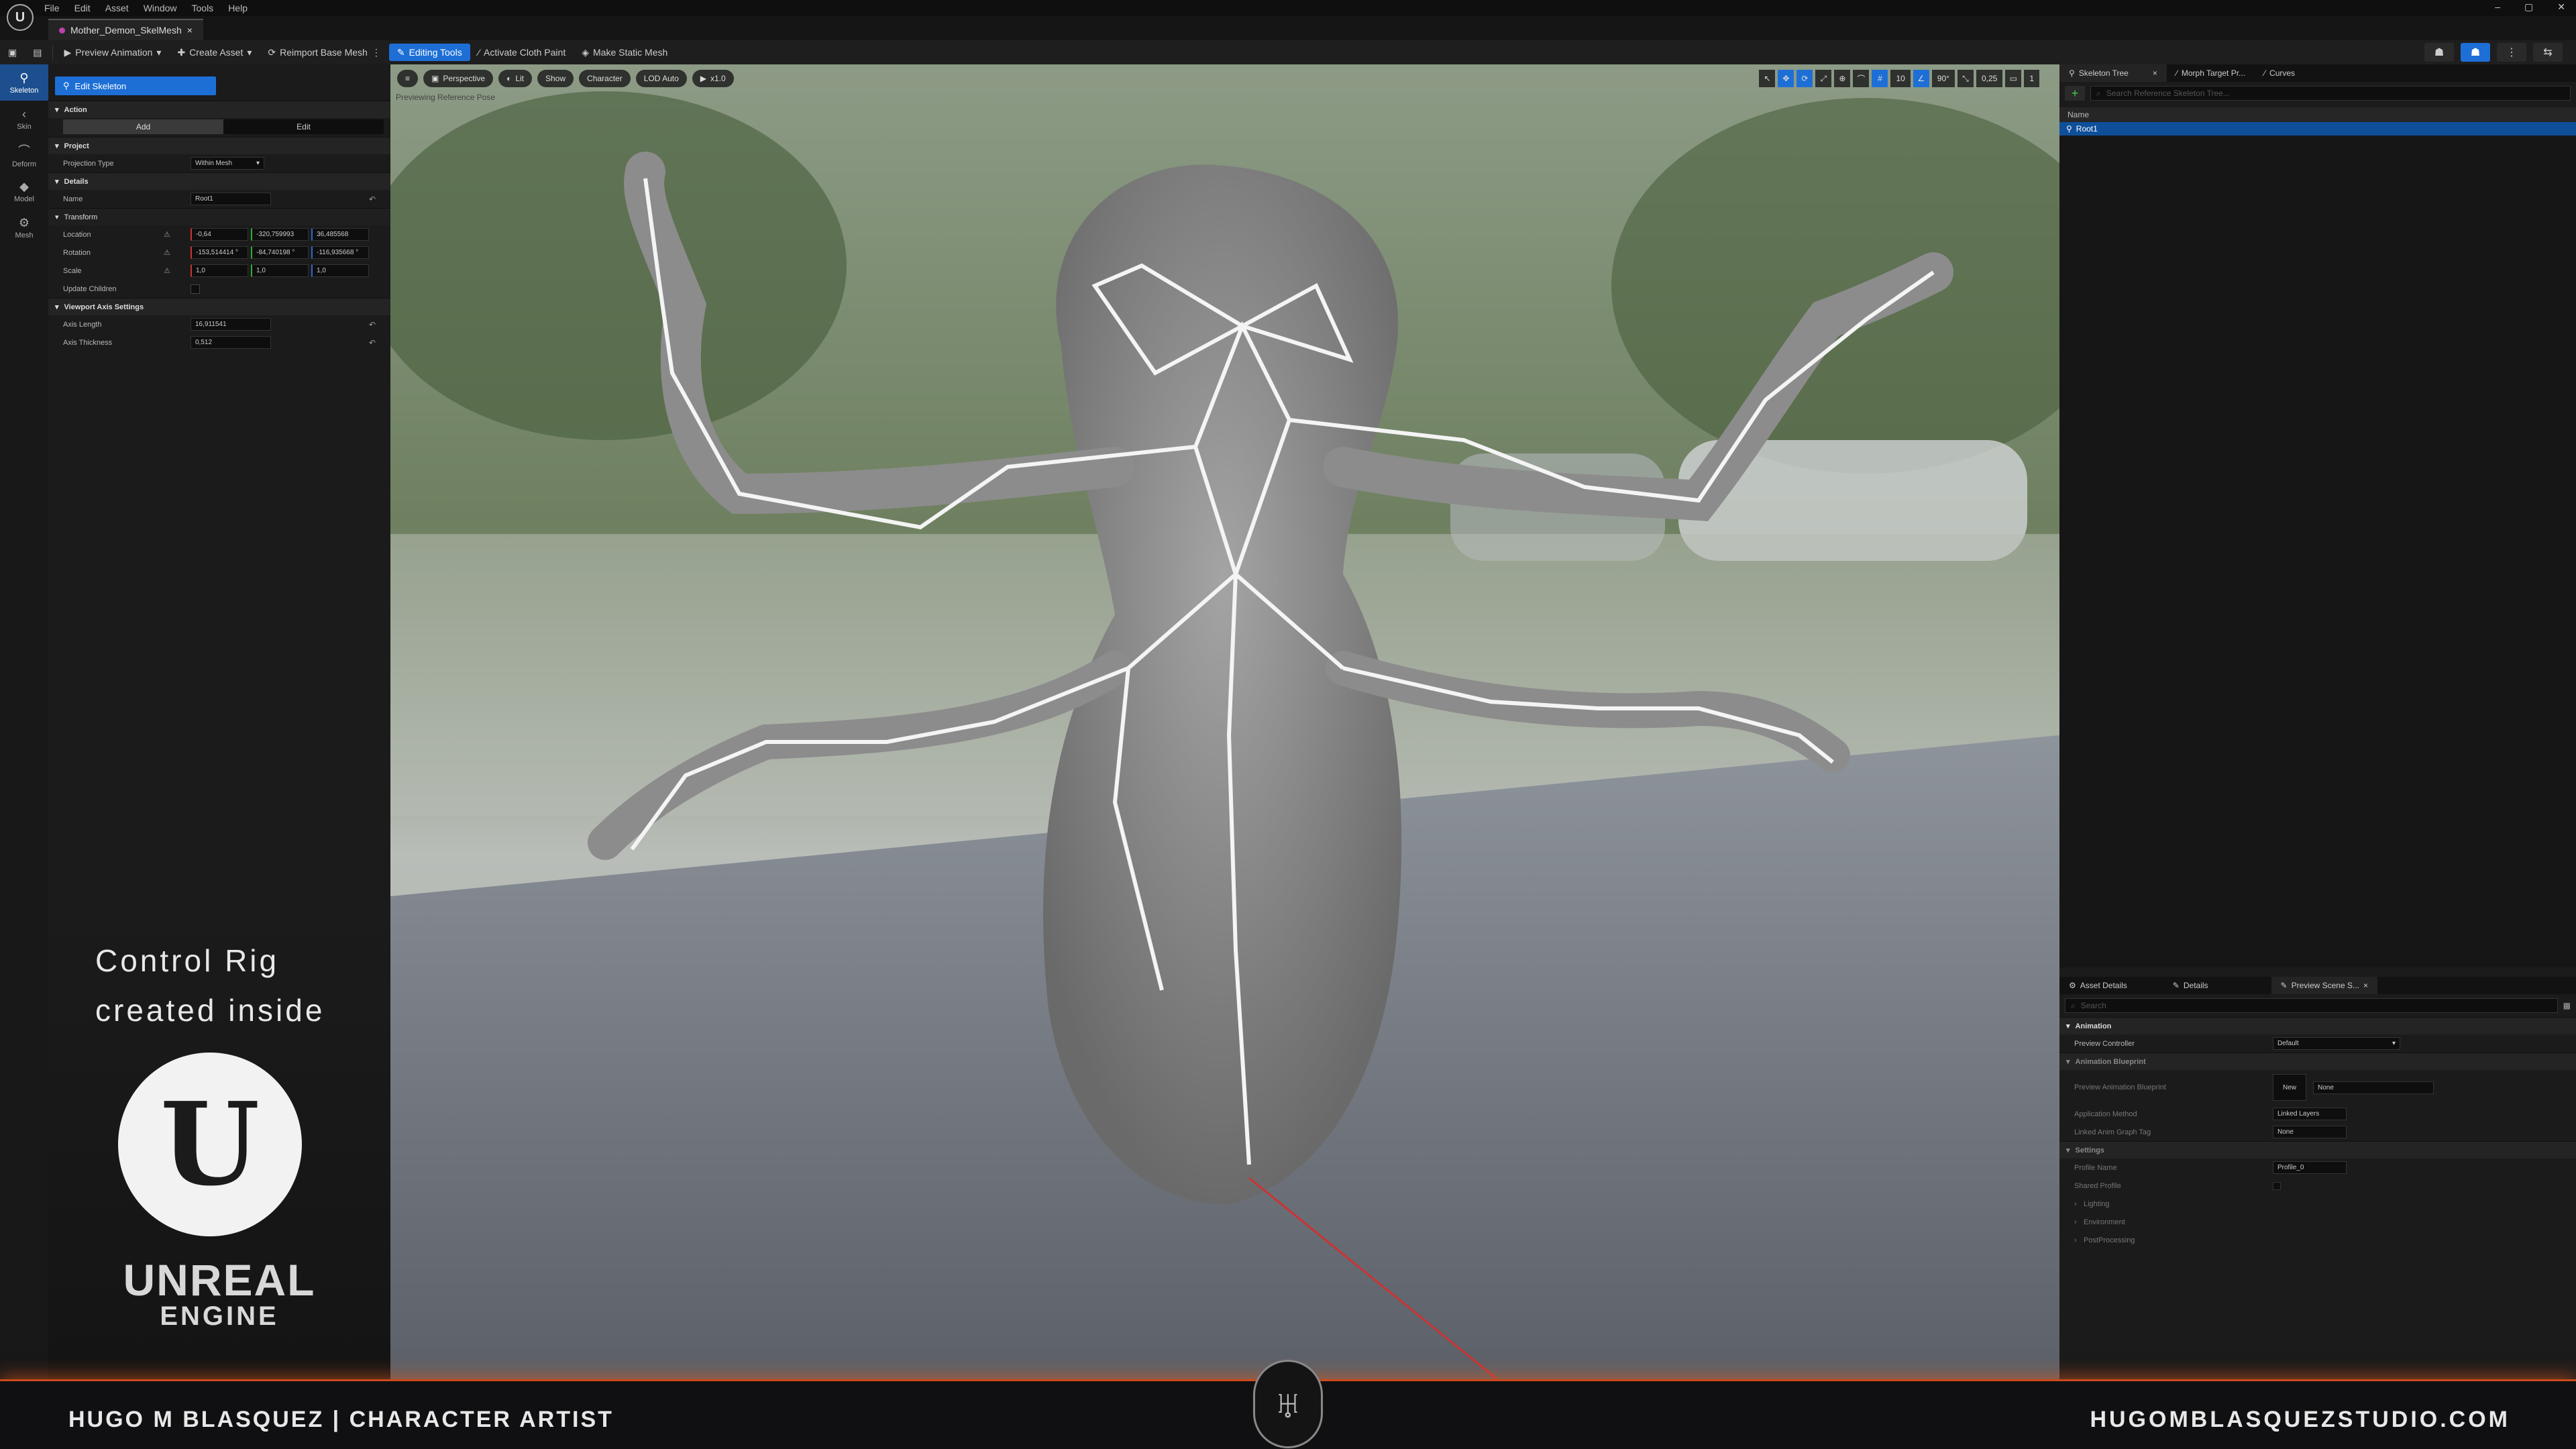 This screenshot has width=2576, height=1449. What do you see at coordinates (661, 78) in the screenshot?
I see `lod-button: LOD Auto` at bounding box center [661, 78].